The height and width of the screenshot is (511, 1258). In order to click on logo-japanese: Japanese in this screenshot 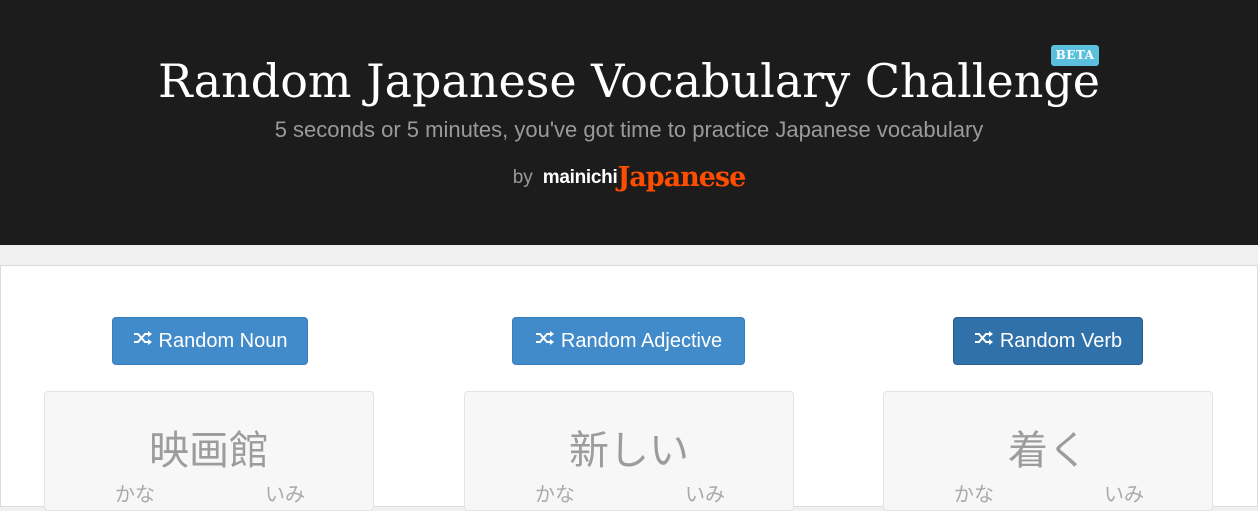, I will do `click(681, 177)`.